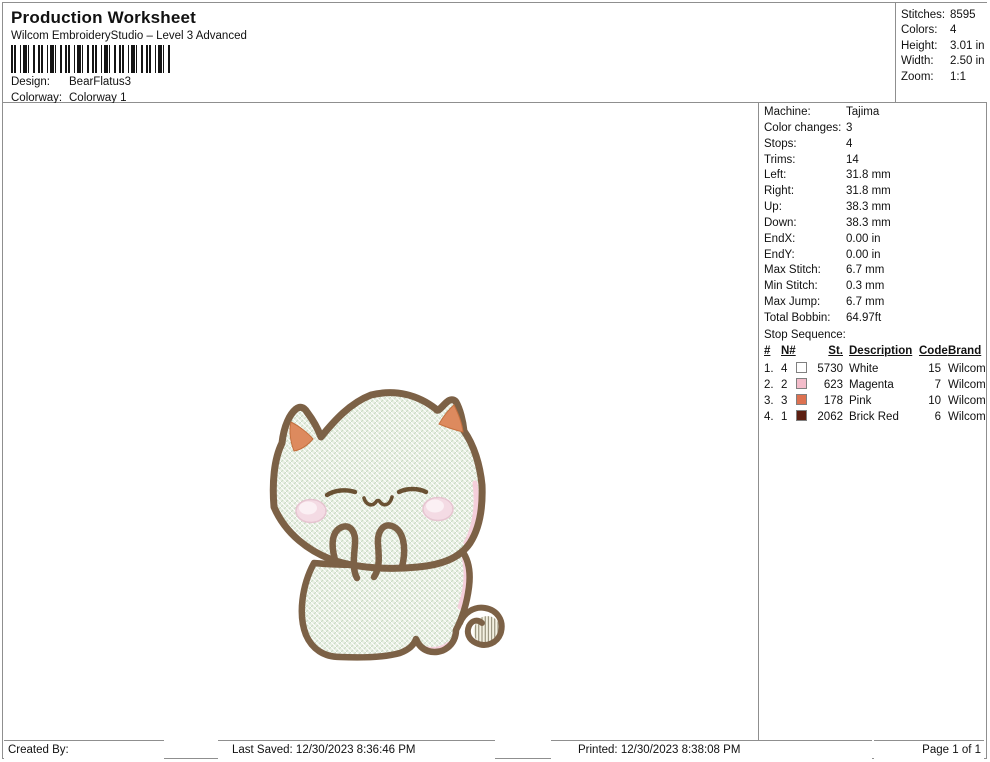  I want to click on footer-created-by: Created By:, so click(84, 749).